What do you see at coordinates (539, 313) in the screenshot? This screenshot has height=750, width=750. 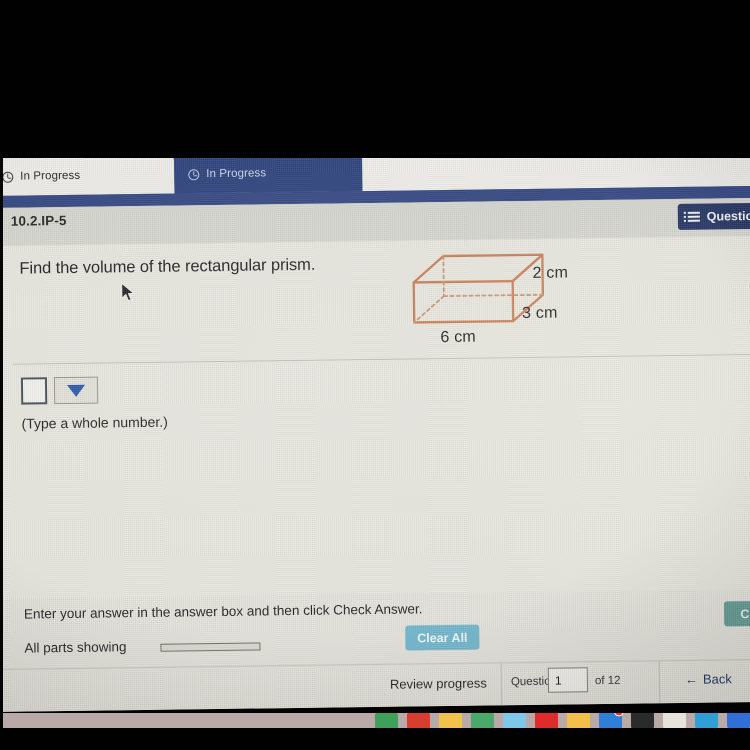 I see `prism-depth-label: 3 cm` at bounding box center [539, 313].